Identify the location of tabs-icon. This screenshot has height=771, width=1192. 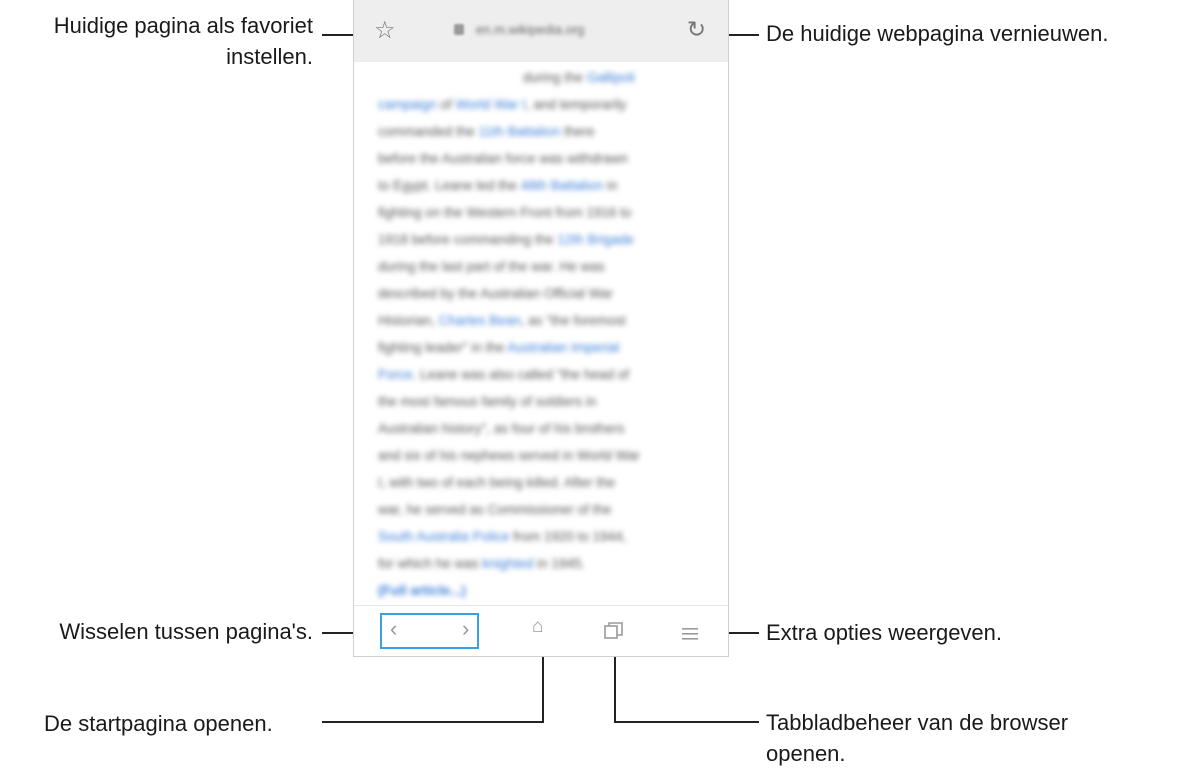
(614, 633).